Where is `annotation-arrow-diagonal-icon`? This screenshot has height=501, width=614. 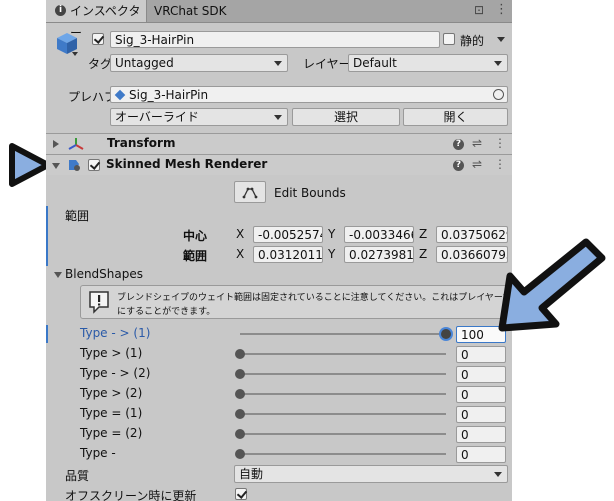 annotation-arrow-diagonal-icon is located at coordinates (552, 285).